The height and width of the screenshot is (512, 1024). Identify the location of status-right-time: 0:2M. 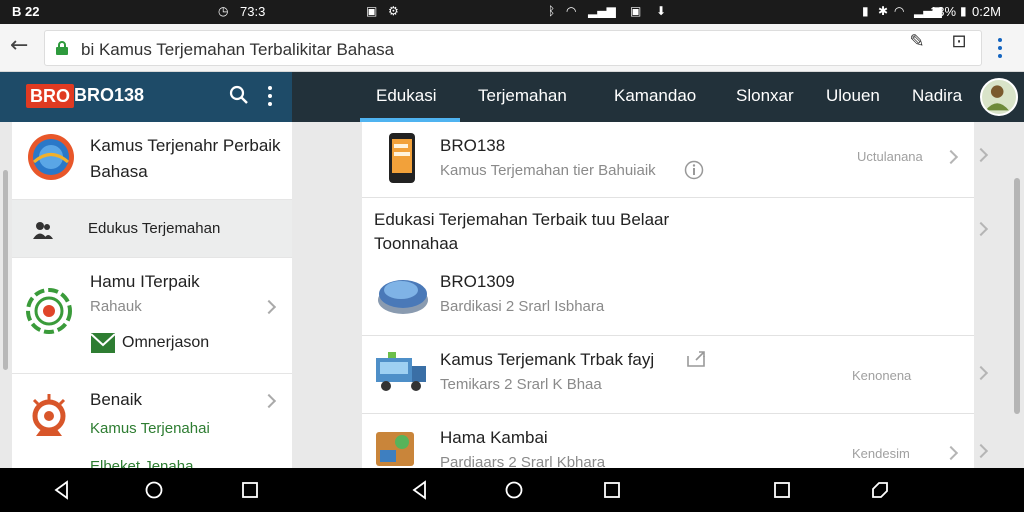
(986, 11).